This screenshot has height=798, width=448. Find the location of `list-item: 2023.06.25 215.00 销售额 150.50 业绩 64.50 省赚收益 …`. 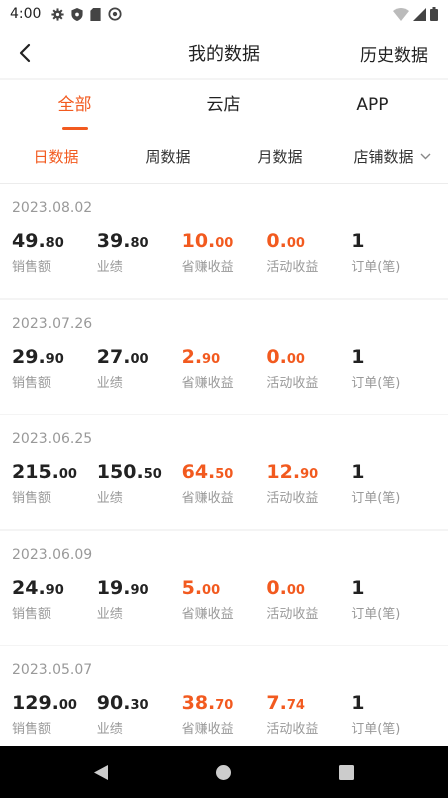

list-item: 2023.06.25 215.00 销售额 150.50 业绩 64.50 省赚收益 … is located at coordinates (224, 472).